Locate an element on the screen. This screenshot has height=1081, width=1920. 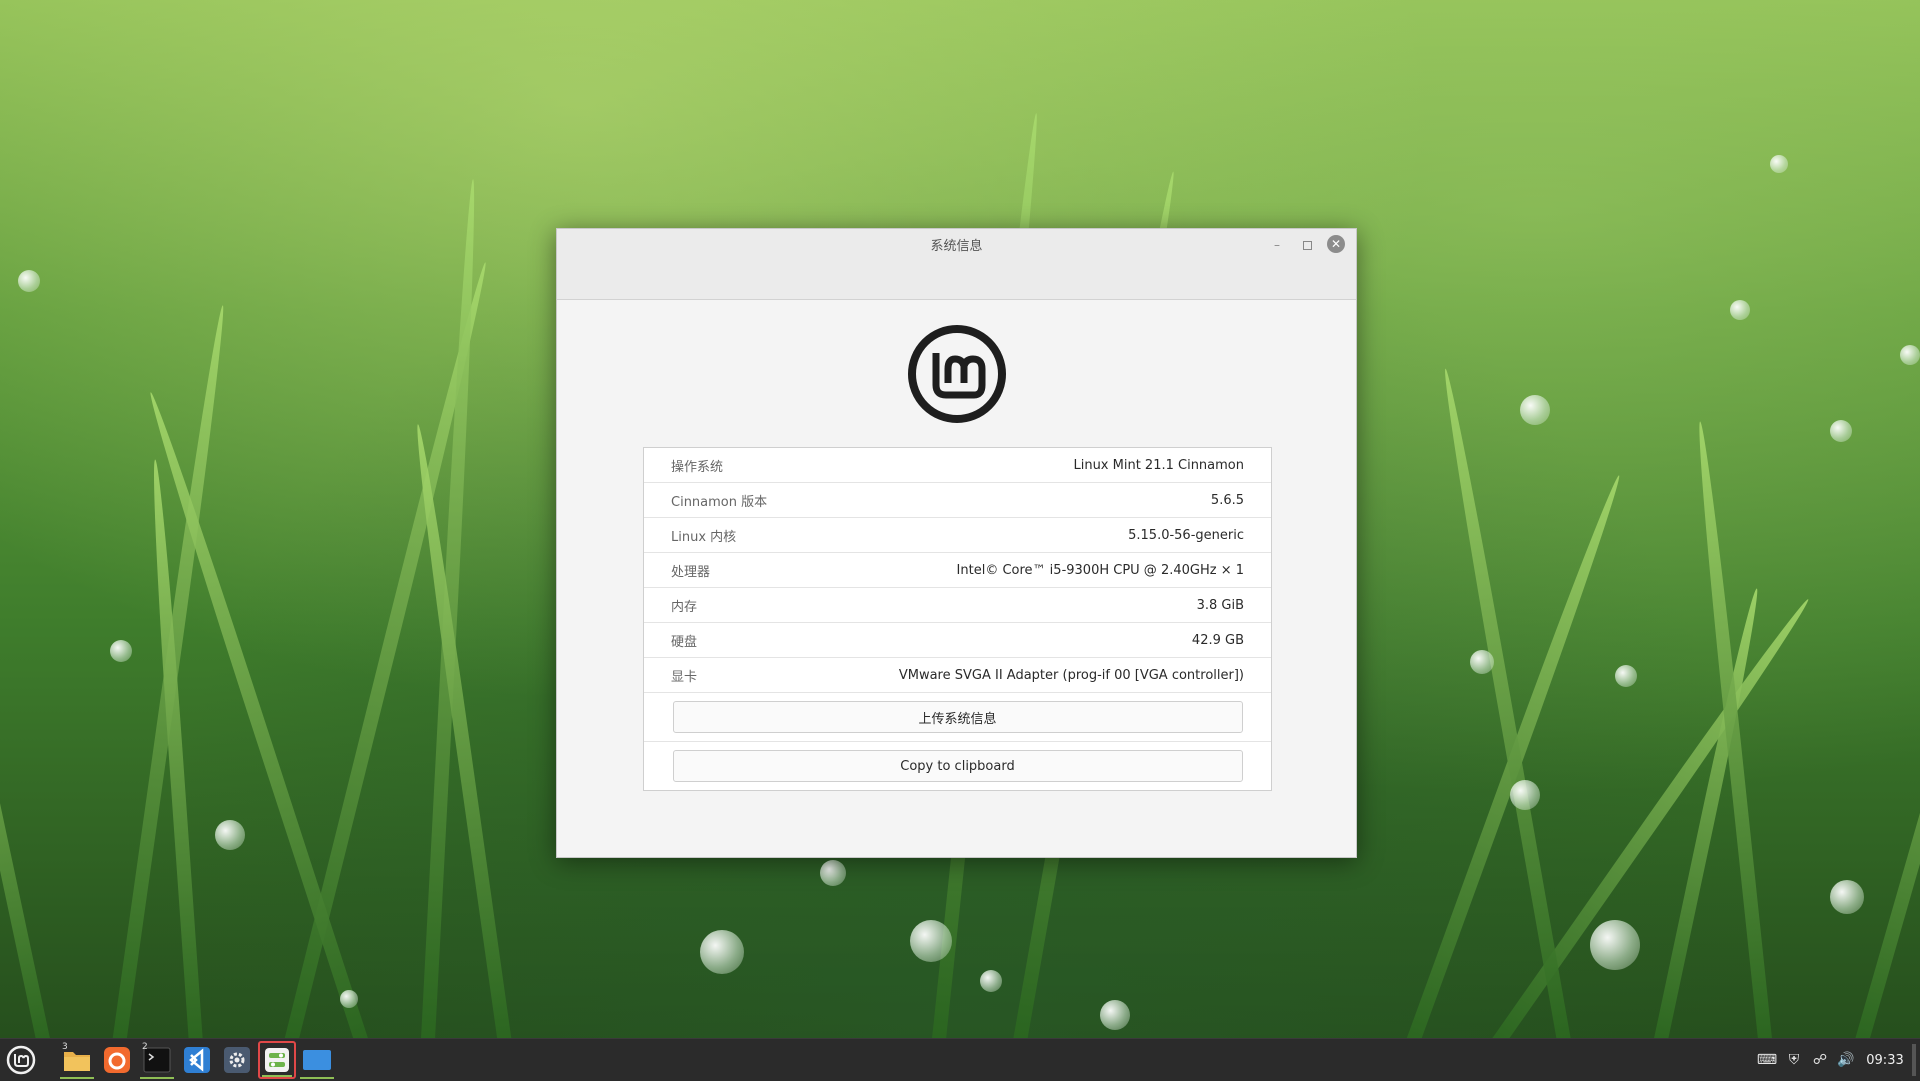
info-row-kernel: Linux 内核 5.15.0-56-generic is located at coordinates (957, 535).